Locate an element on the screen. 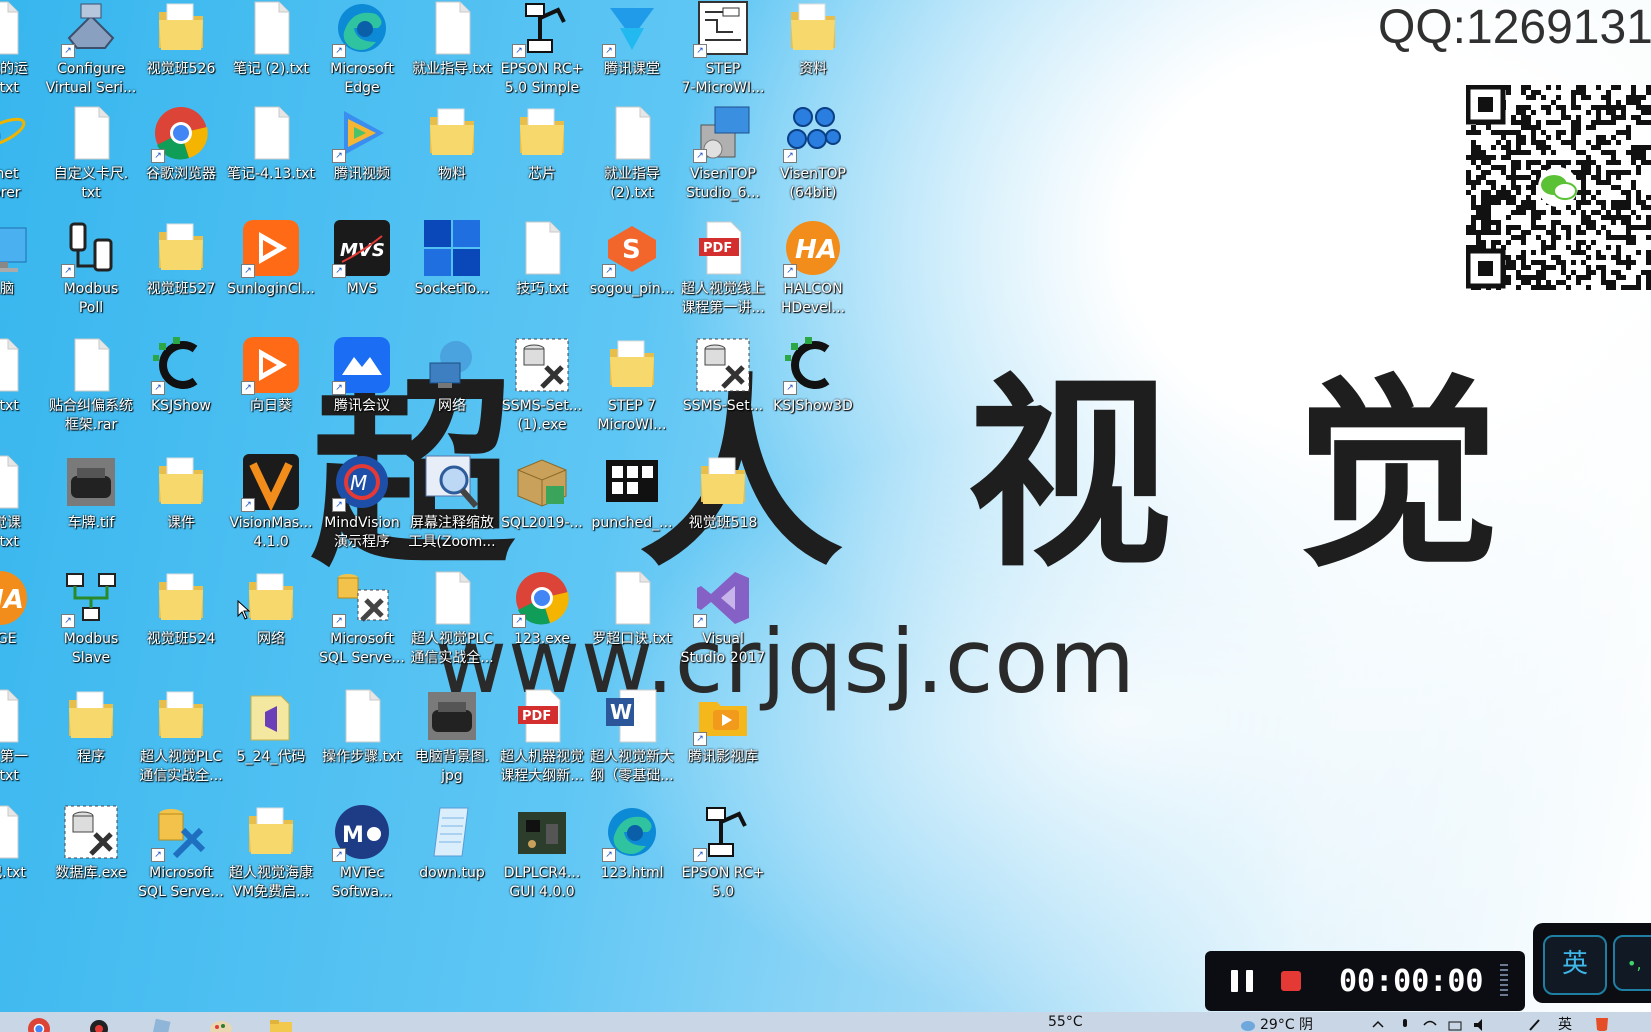 Image resolution: width=1651 pixels, height=1032 pixels. file-explorer-taskbar-icon is located at coordinates (281, 1024).